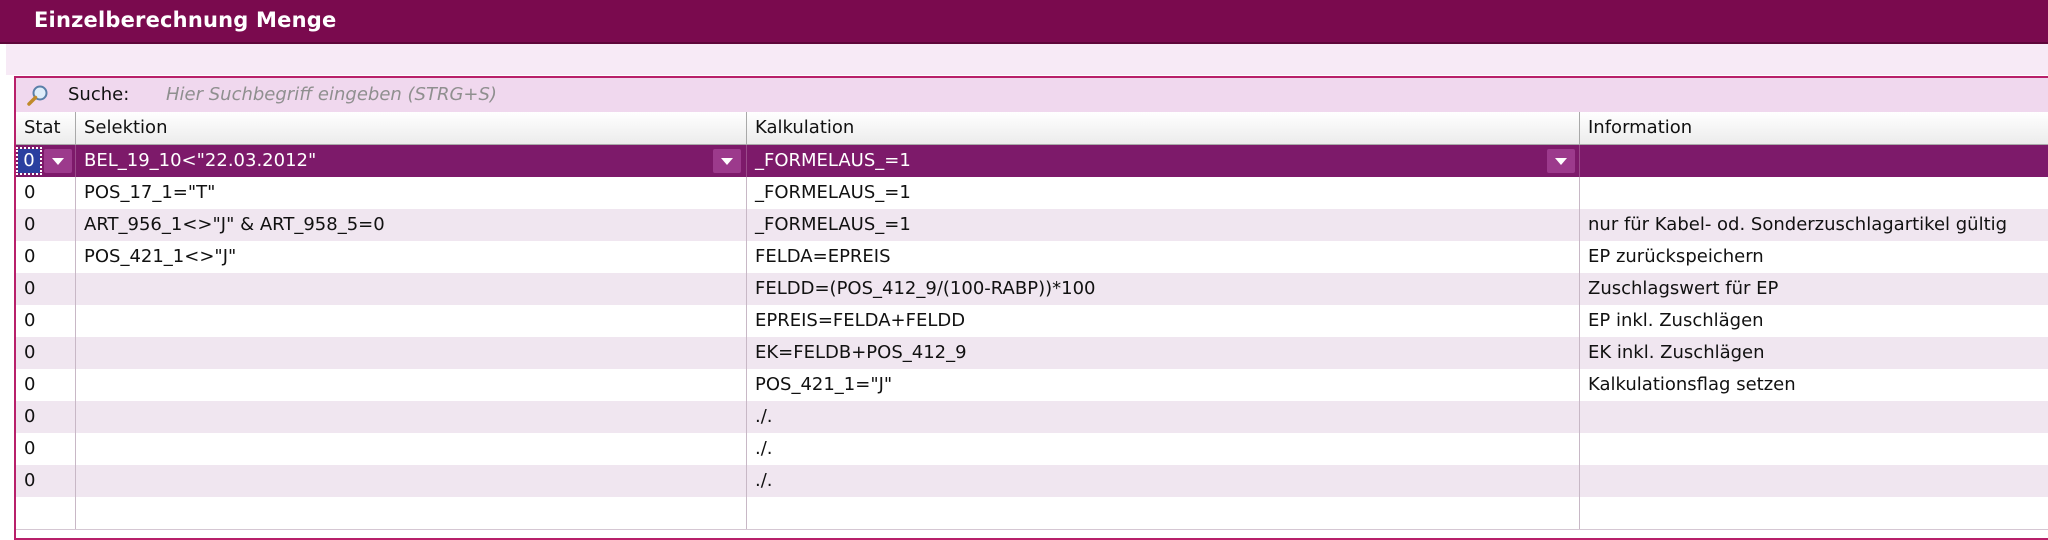  Describe the element at coordinates (411, 257) in the screenshot. I see `selektion-cell: POS_421_1<>"J"` at that location.